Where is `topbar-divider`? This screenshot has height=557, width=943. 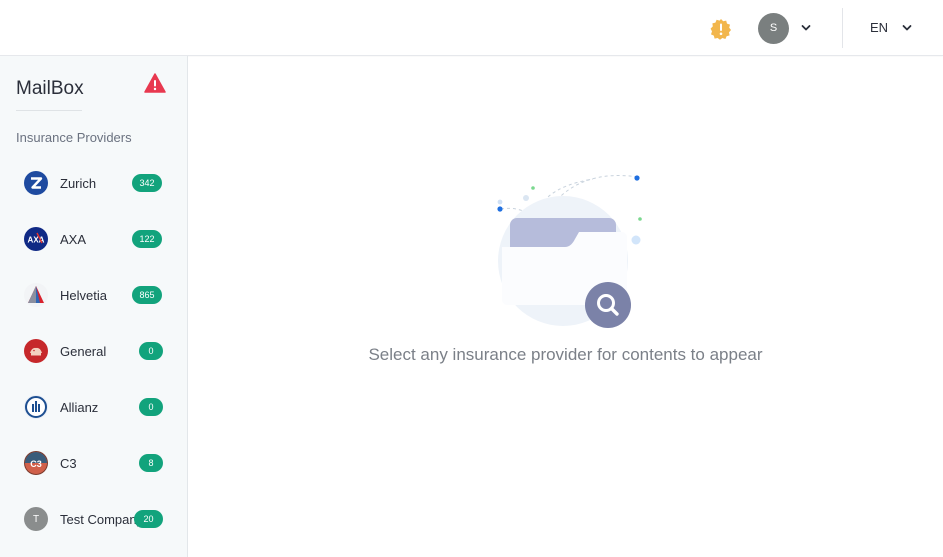 topbar-divider is located at coordinates (842, 28).